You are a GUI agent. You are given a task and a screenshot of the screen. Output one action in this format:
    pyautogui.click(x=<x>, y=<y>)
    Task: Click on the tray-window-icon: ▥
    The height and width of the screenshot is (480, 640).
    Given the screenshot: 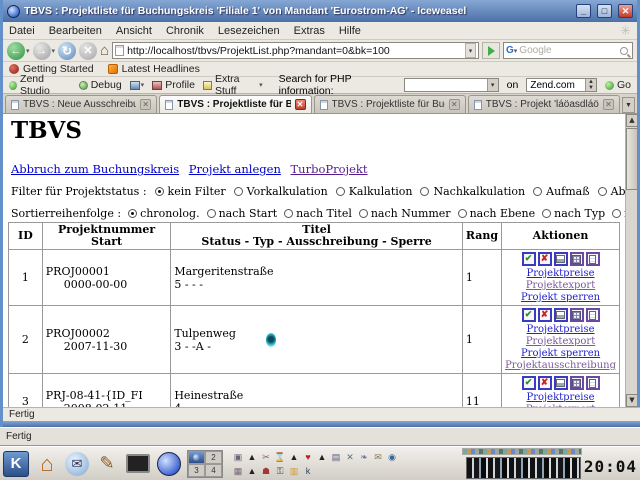 What is the action you would take?
    pyautogui.click(x=294, y=471)
    